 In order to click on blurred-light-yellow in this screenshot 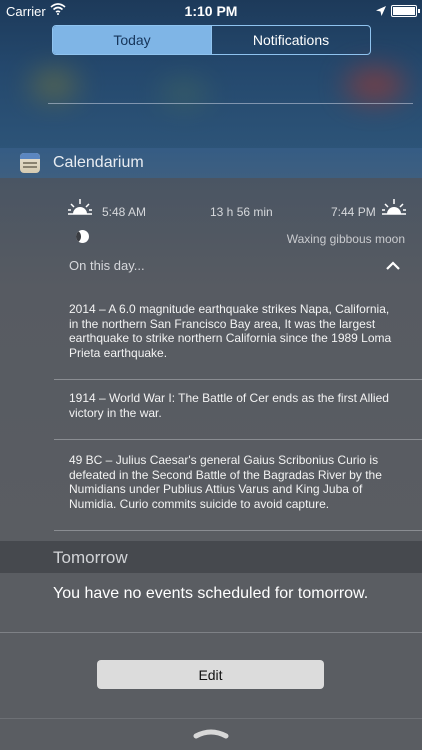, I will do `click(54, 85)`.